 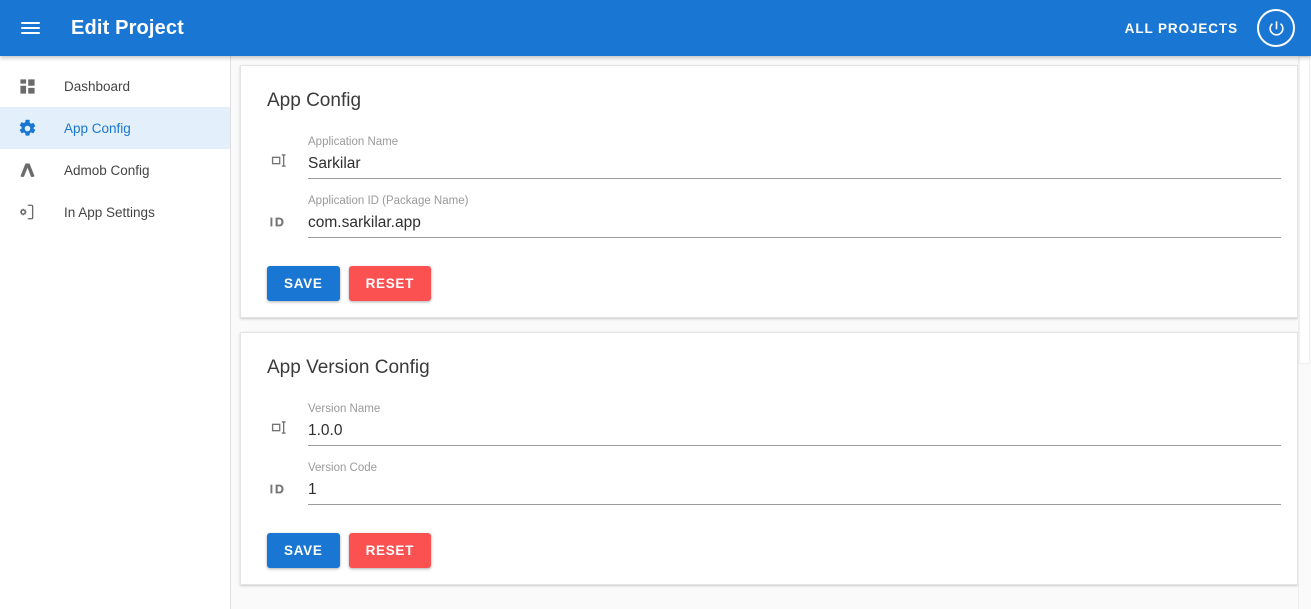 I want to click on vertical-scrollbar-thumb, so click(x=1304, y=210).